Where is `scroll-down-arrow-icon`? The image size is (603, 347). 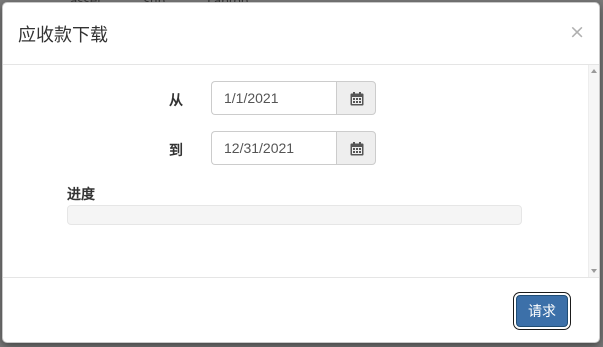
scroll-down-arrow-icon is located at coordinates (594, 271).